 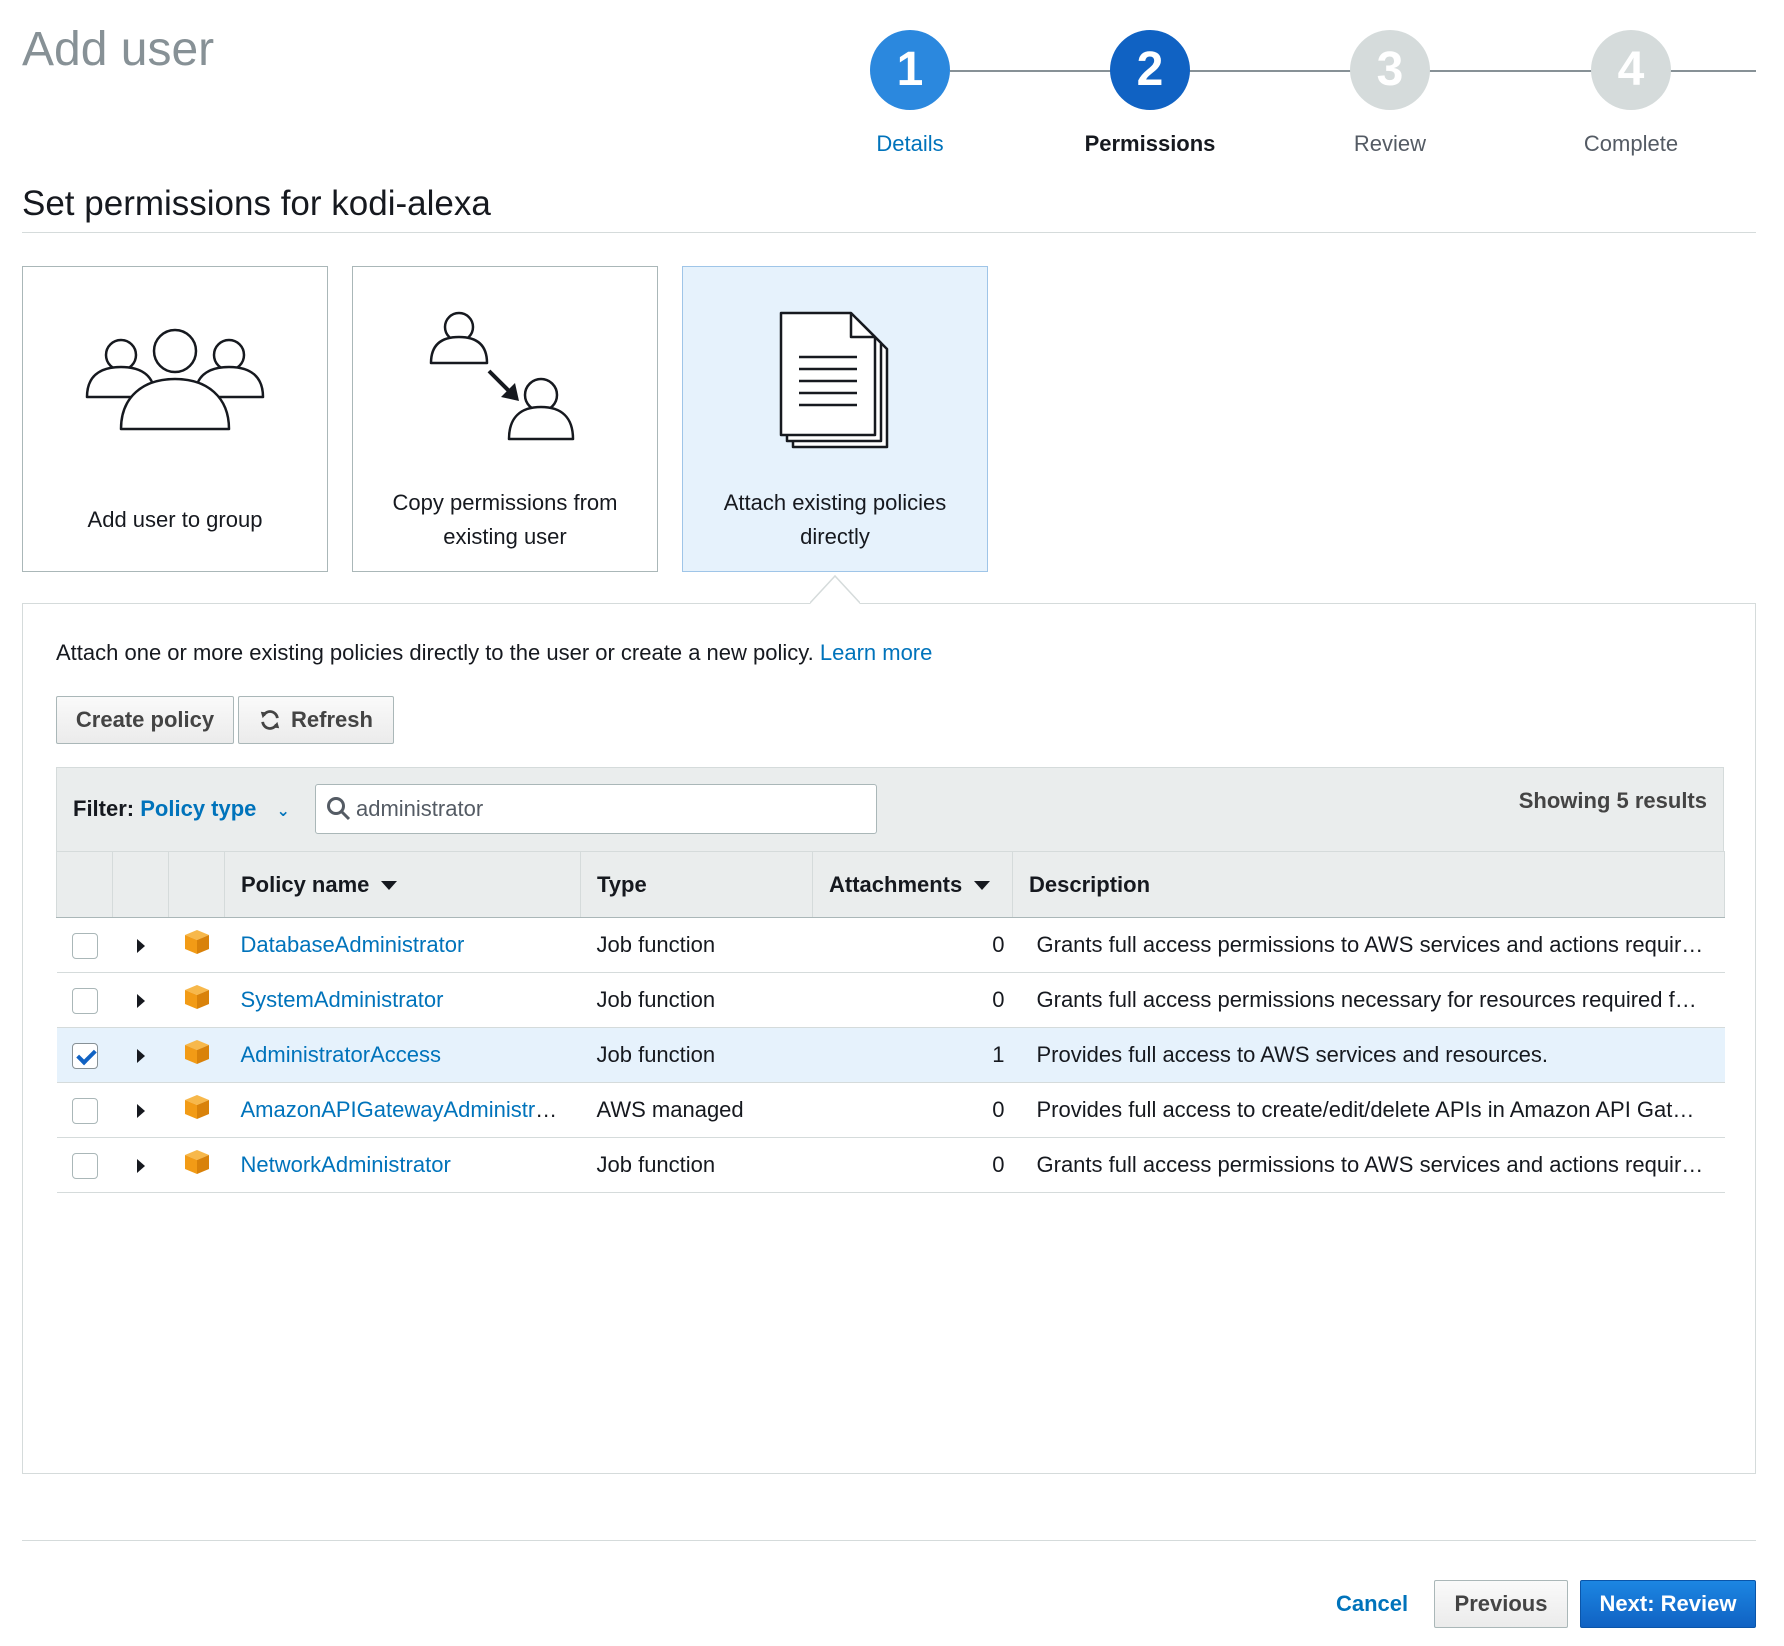 I want to click on copy-user-icon, so click(x=505, y=382).